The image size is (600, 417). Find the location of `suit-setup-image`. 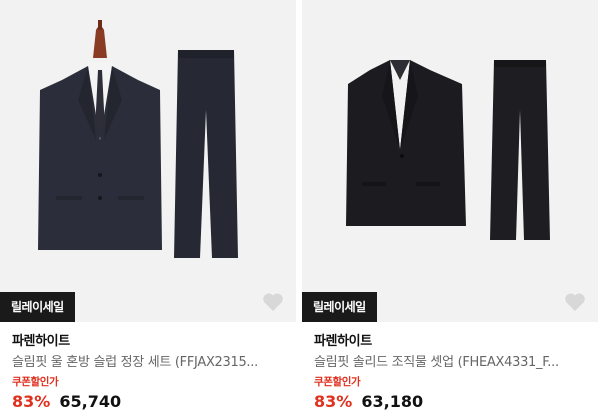

suit-setup-image is located at coordinates (448, 150).